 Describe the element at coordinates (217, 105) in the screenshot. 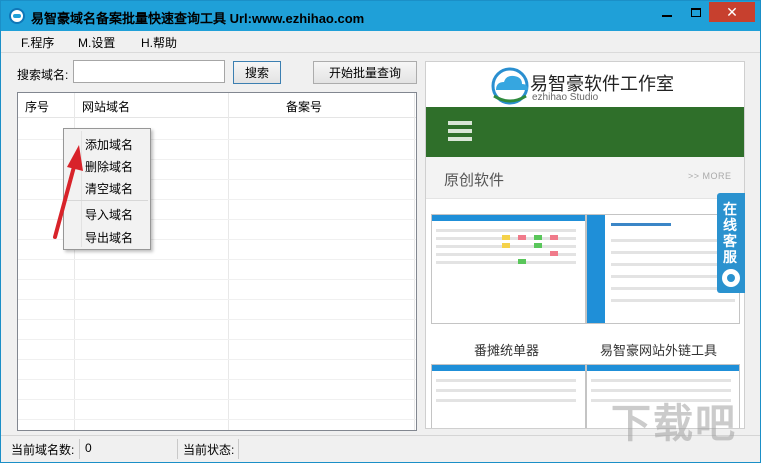

I see `table-header: 序号 网站域名 备案号` at that location.